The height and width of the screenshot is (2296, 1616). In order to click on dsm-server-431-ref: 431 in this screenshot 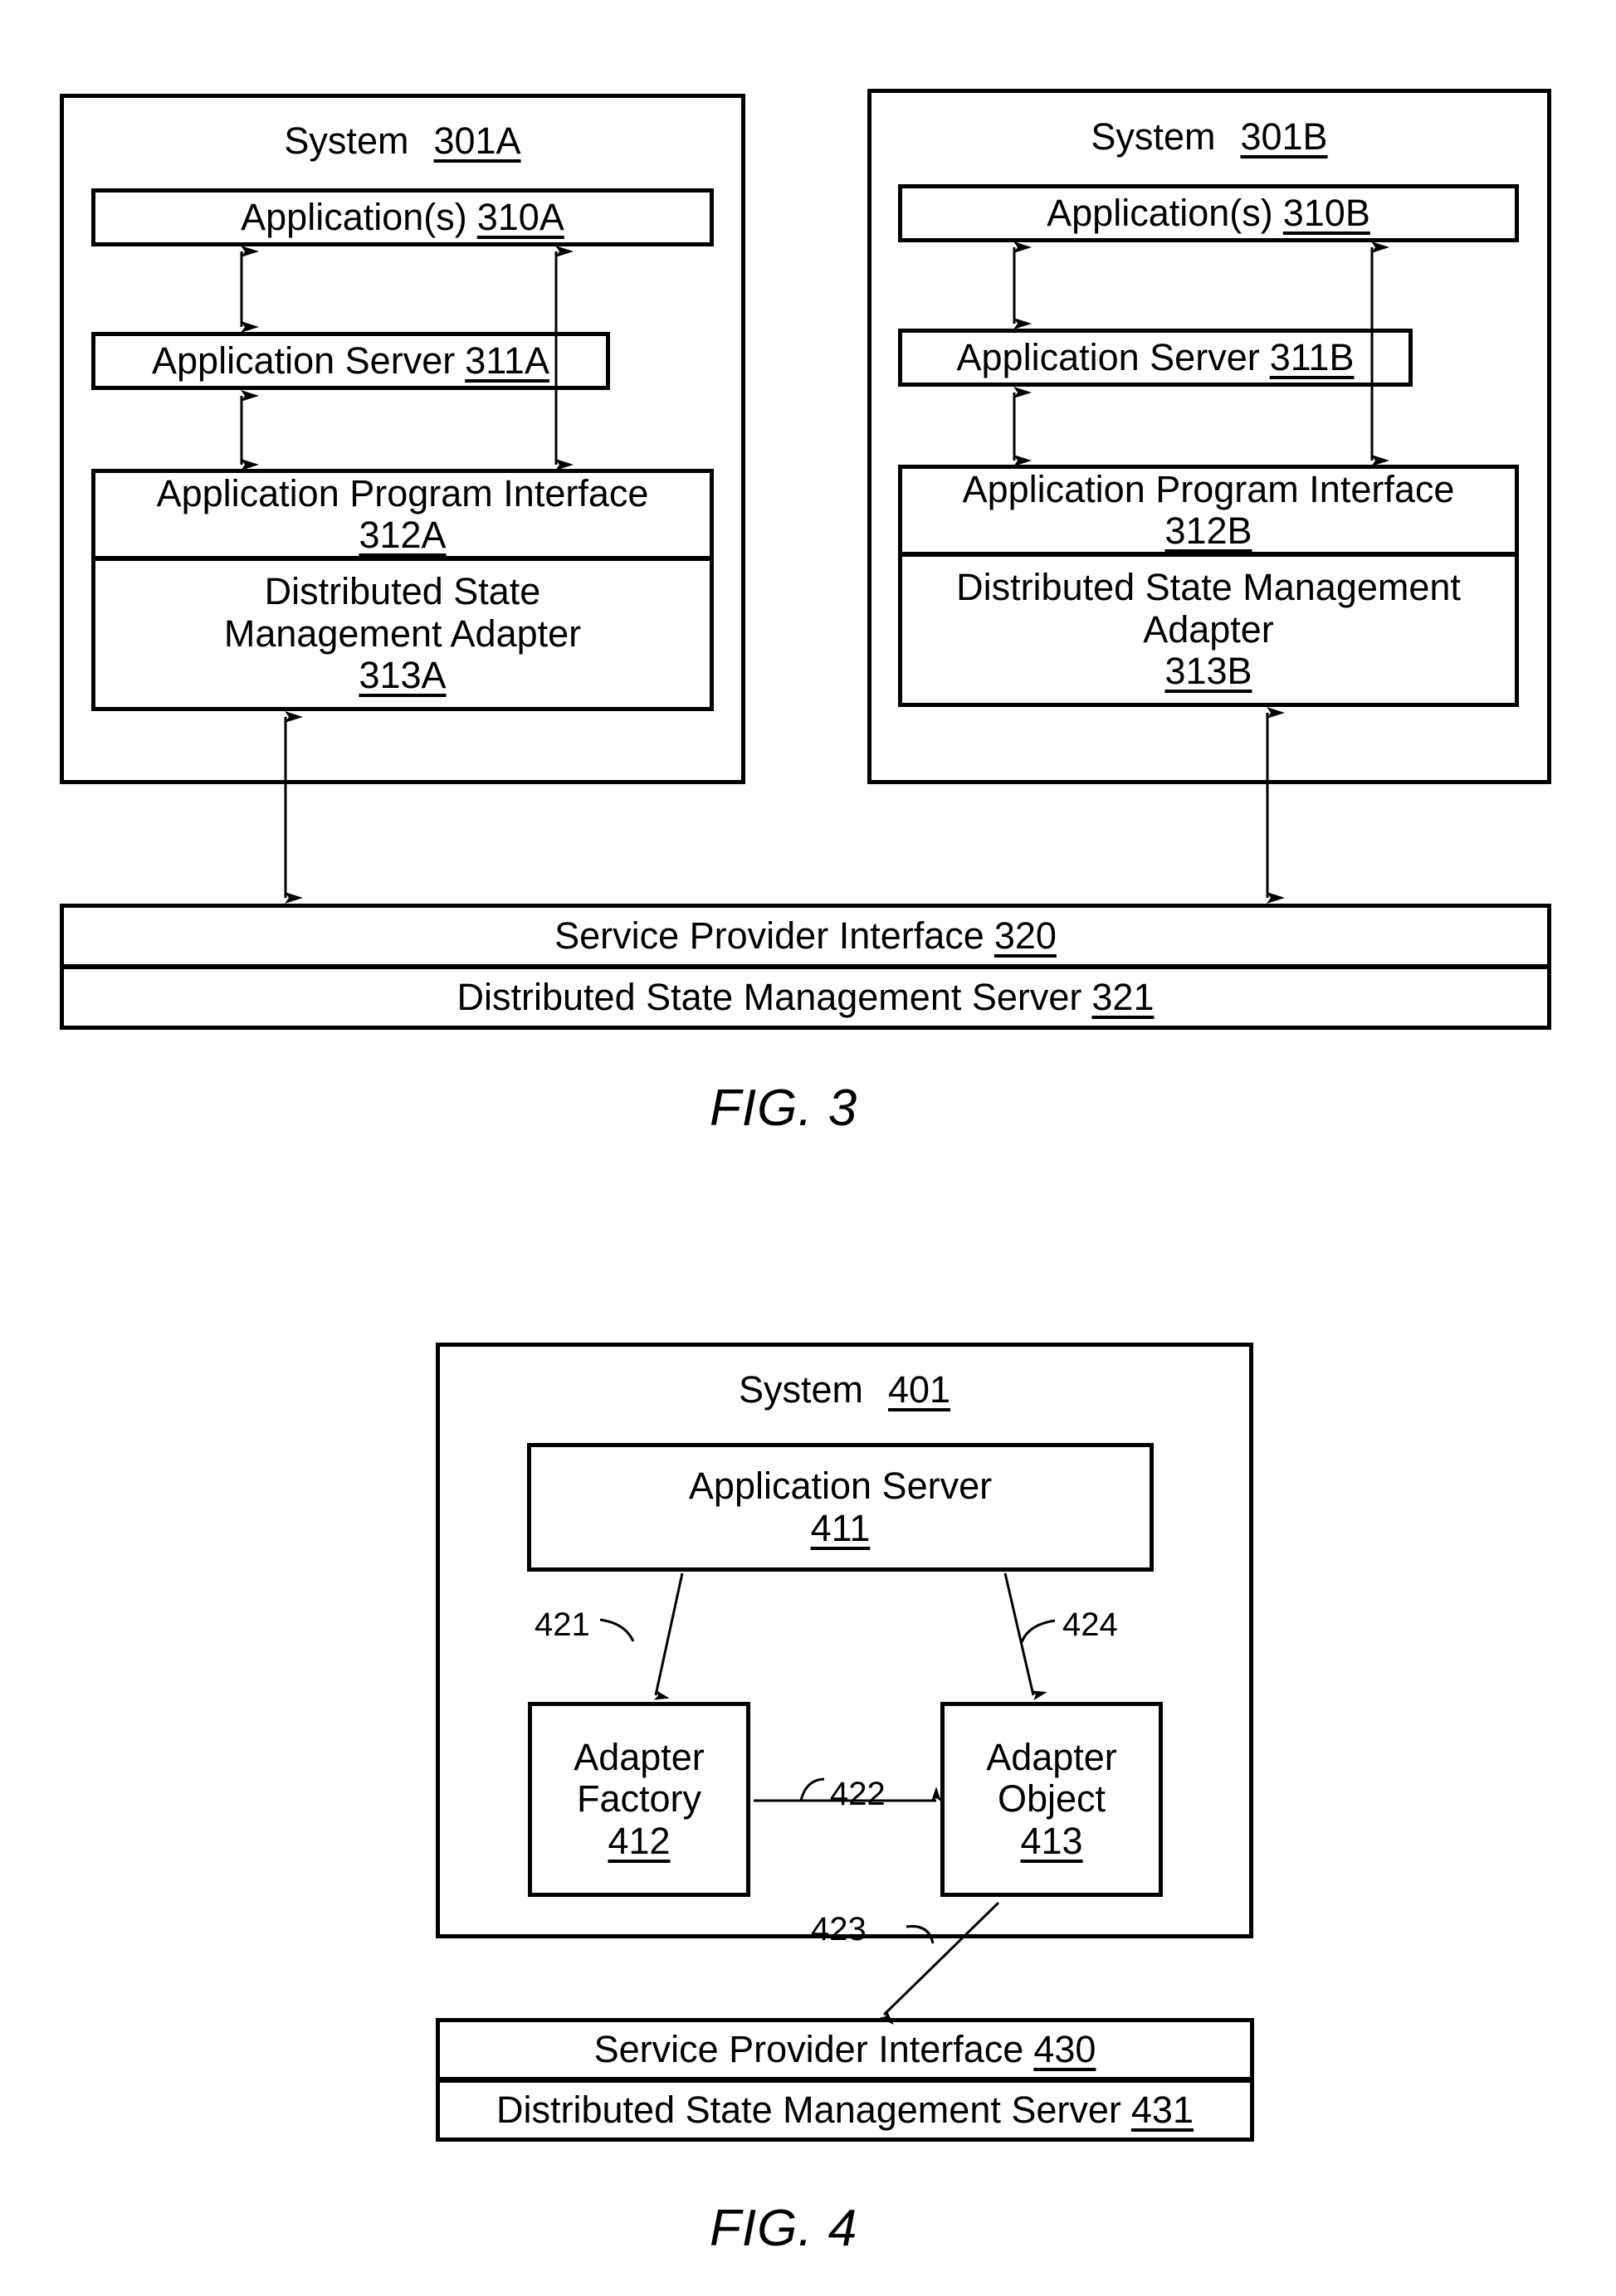, I will do `click(1162, 2109)`.